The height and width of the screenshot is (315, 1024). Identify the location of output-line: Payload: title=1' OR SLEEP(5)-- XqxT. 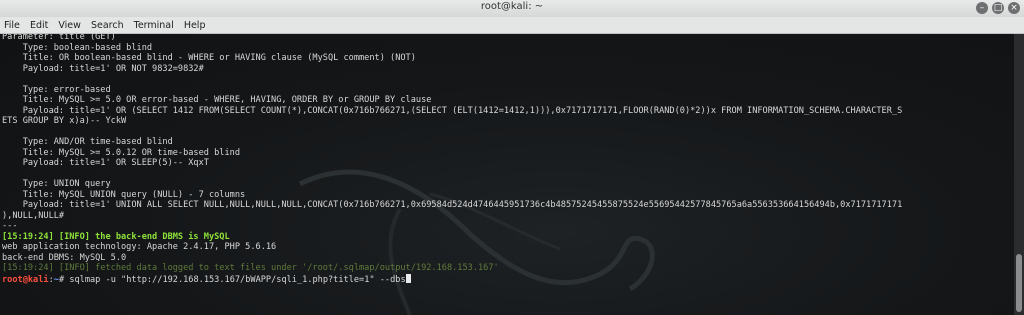
(105, 163).